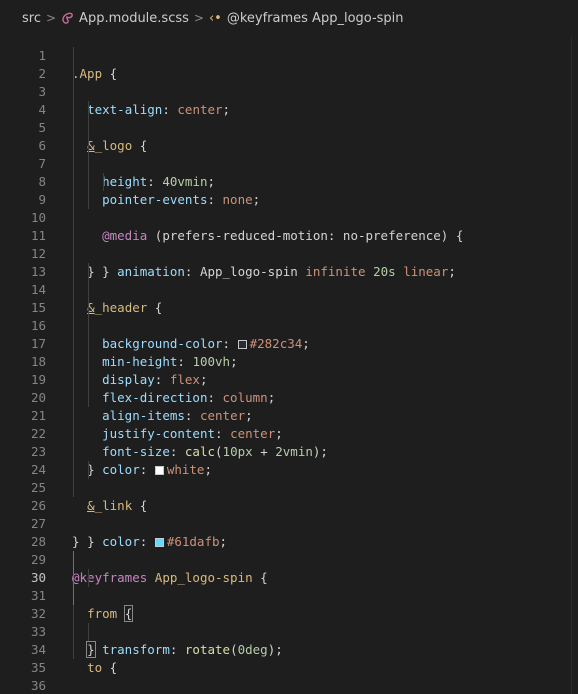 The image size is (578, 694). Describe the element at coordinates (289, 154) in the screenshot. I see `code-line: 7` at that location.